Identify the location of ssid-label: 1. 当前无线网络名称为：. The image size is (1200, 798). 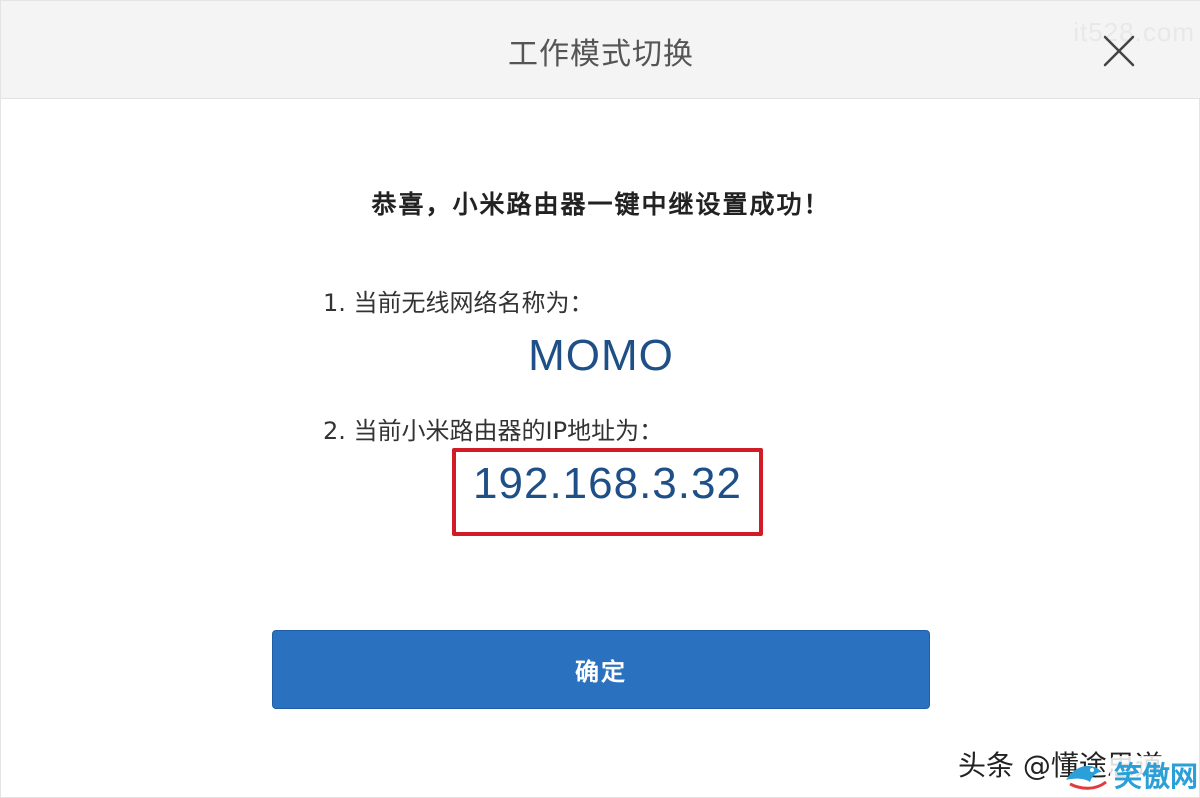
(458, 303).